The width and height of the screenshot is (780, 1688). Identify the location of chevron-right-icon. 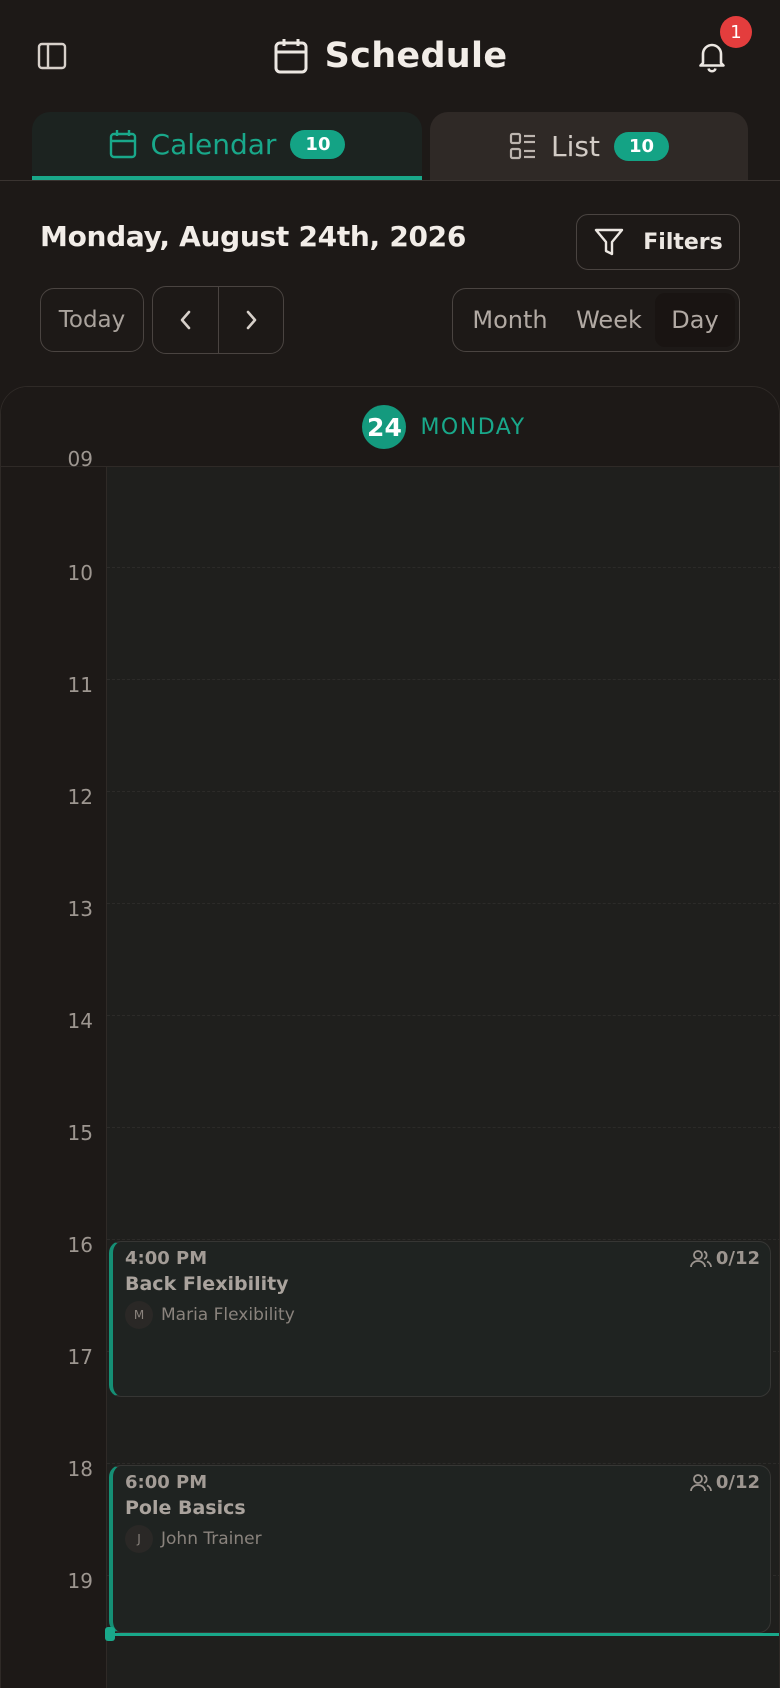
(251, 320).